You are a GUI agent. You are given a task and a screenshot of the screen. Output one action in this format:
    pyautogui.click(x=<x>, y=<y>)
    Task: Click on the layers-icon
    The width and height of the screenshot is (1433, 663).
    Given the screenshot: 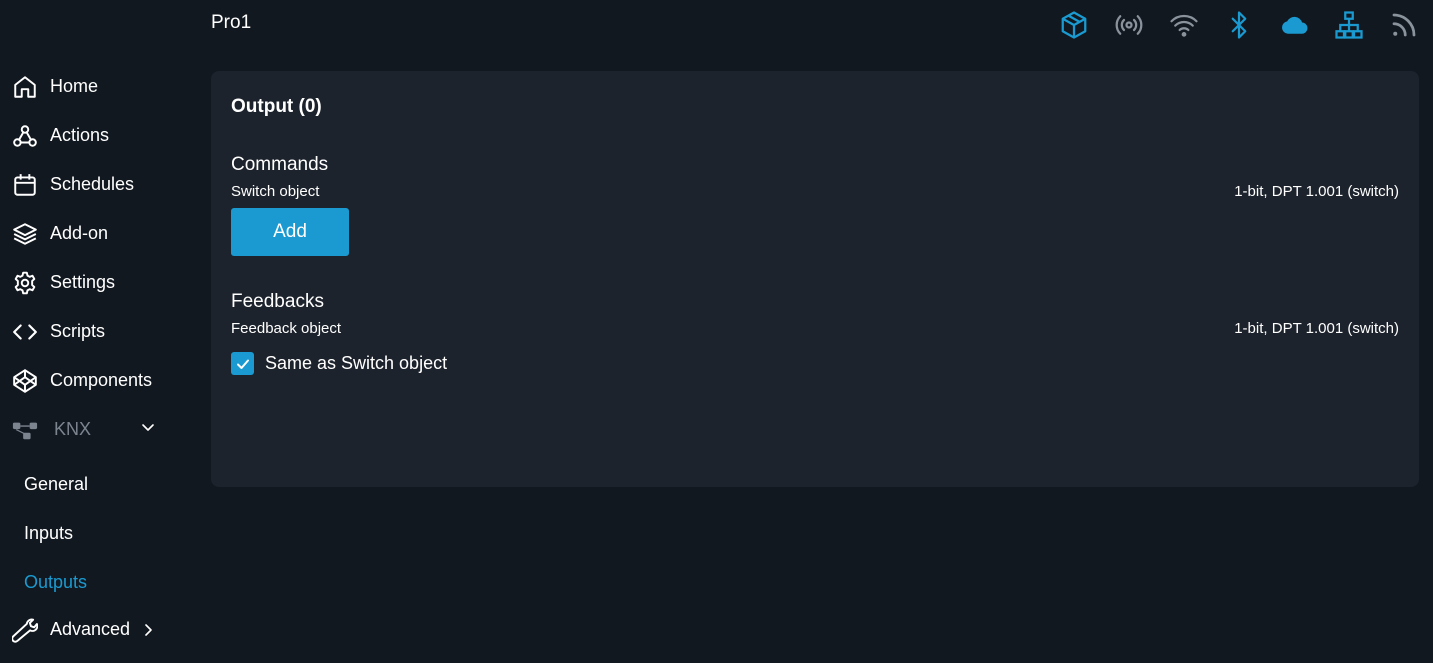 What is the action you would take?
    pyautogui.click(x=25, y=234)
    